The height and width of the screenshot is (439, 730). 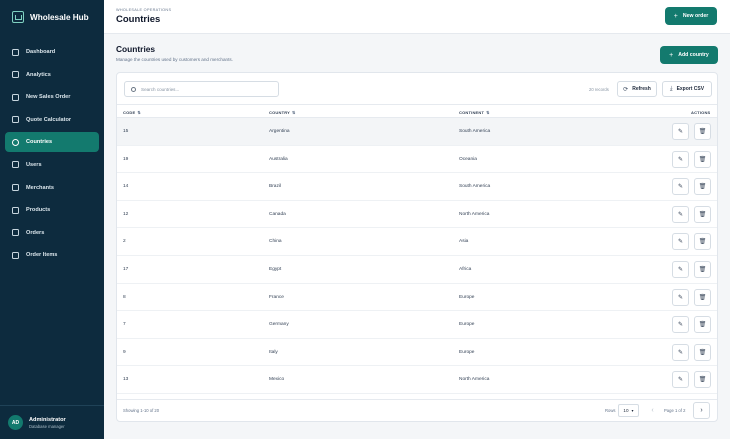 I want to click on cell-code: 19, so click(x=126, y=159).